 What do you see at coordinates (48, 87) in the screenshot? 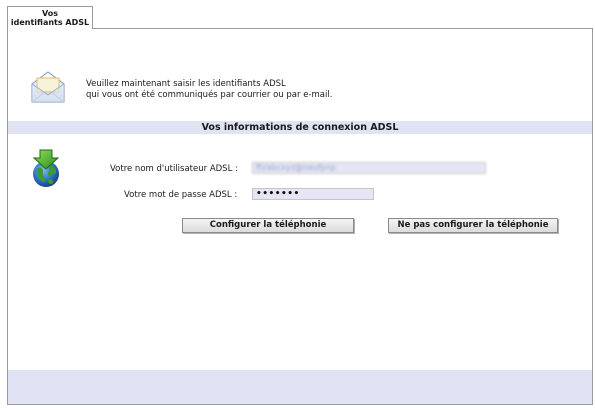
I see `envelope-icon` at bounding box center [48, 87].